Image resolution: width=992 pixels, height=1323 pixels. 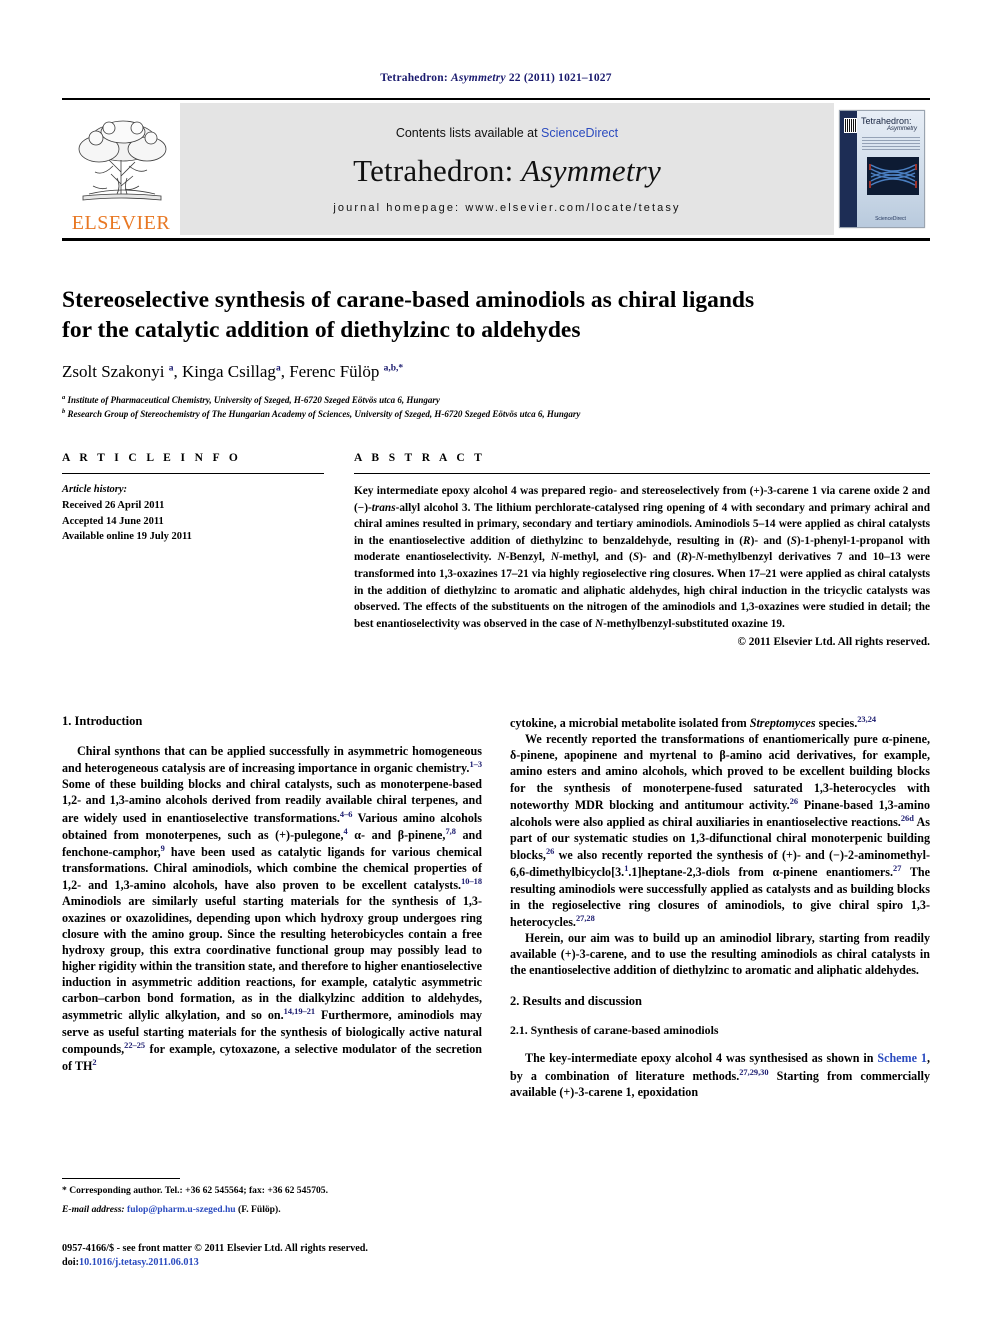 I want to click on section-heading-results: 2. Results and discussion, so click(x=576, y=1001).